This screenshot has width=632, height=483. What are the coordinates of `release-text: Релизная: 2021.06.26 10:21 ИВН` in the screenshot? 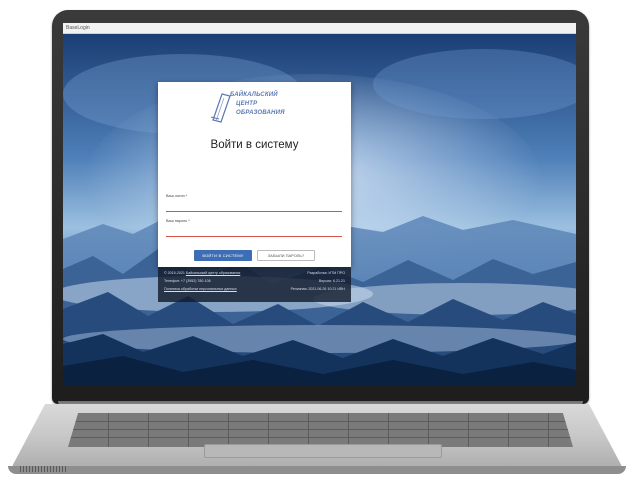 It's located at (317, 289).